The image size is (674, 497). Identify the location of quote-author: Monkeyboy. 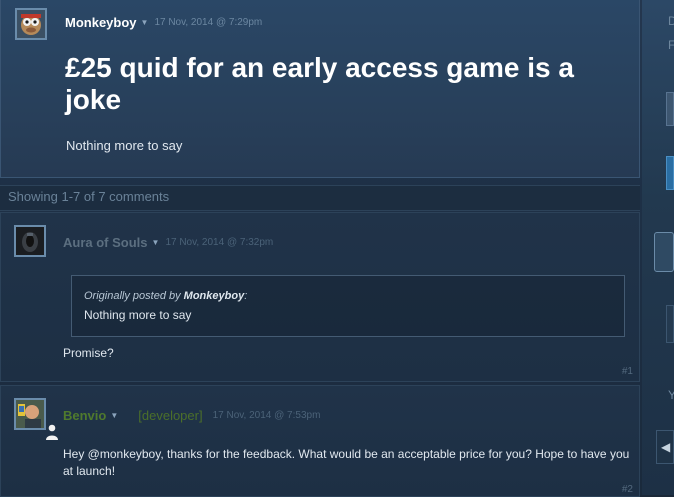
(214, 296).